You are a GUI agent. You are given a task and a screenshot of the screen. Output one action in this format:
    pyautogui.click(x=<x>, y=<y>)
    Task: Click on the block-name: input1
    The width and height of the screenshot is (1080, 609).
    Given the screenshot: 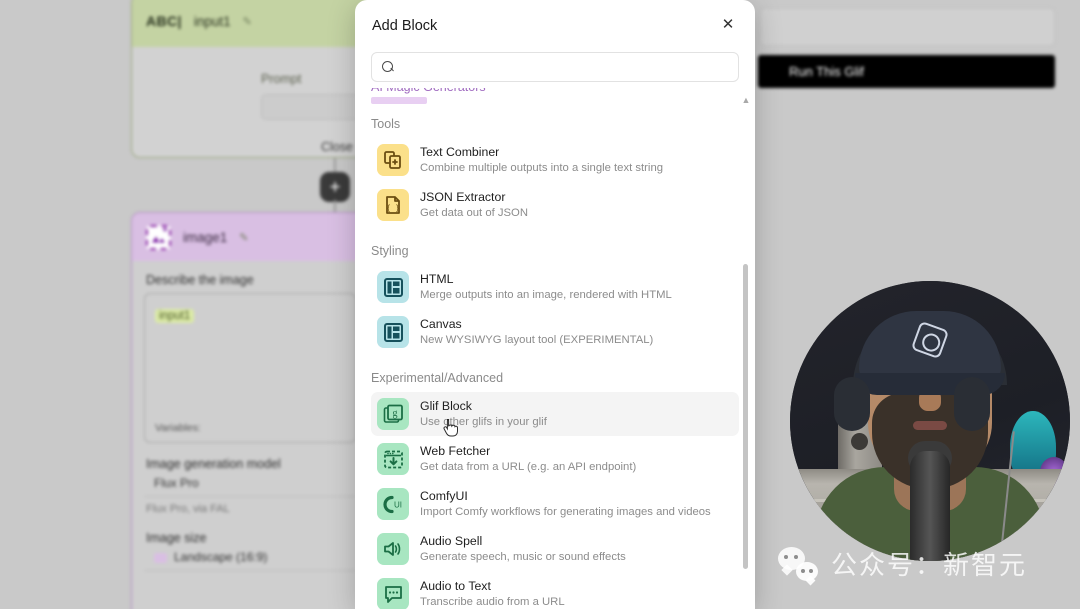 What is the action you would take?
    pyautogui.click(x=212, y=21)
    